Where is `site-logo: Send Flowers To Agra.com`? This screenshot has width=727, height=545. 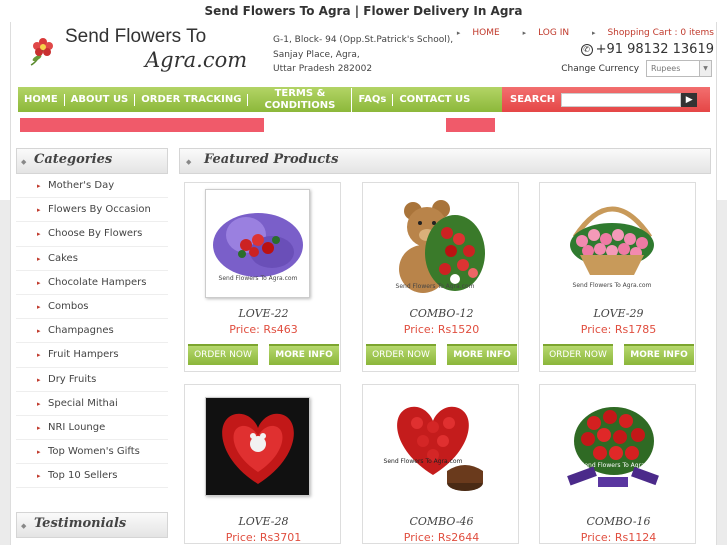
site-logo: Send Flowers To Agra.com is located at coordinates (145, 54).